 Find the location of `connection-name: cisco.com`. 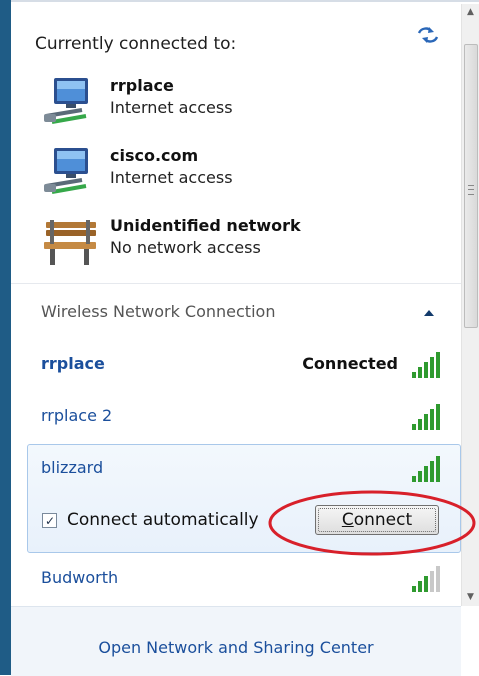

connection-name: cisco.com is located at coordinates (154, 155).